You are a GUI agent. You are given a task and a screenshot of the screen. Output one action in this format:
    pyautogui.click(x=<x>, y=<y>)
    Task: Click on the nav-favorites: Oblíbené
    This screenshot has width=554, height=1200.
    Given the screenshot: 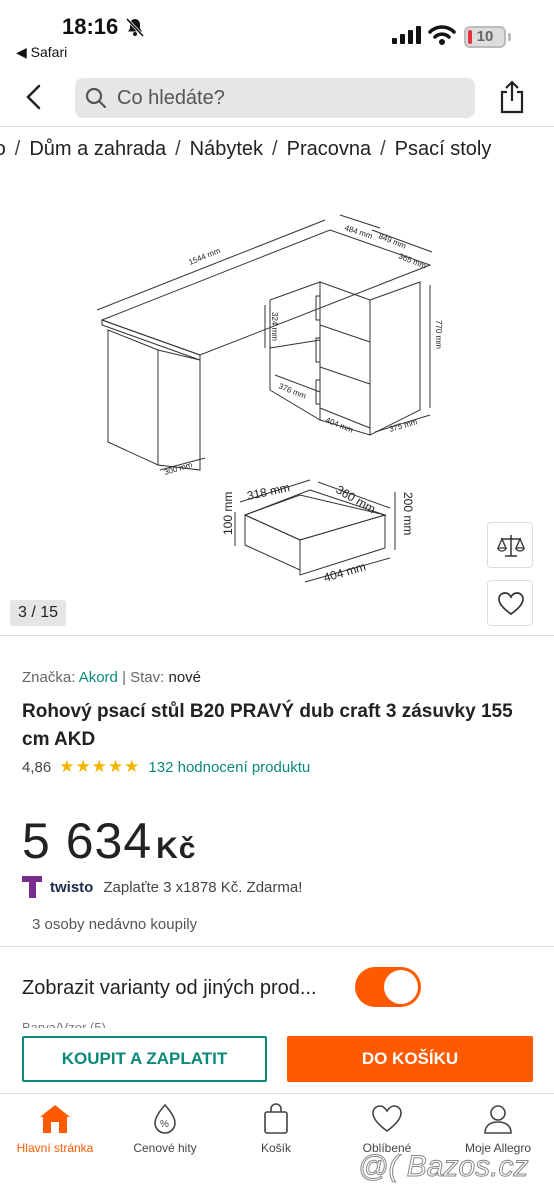 What is the action you would take?
    pyautogui.click(x=387, y=1124)
    